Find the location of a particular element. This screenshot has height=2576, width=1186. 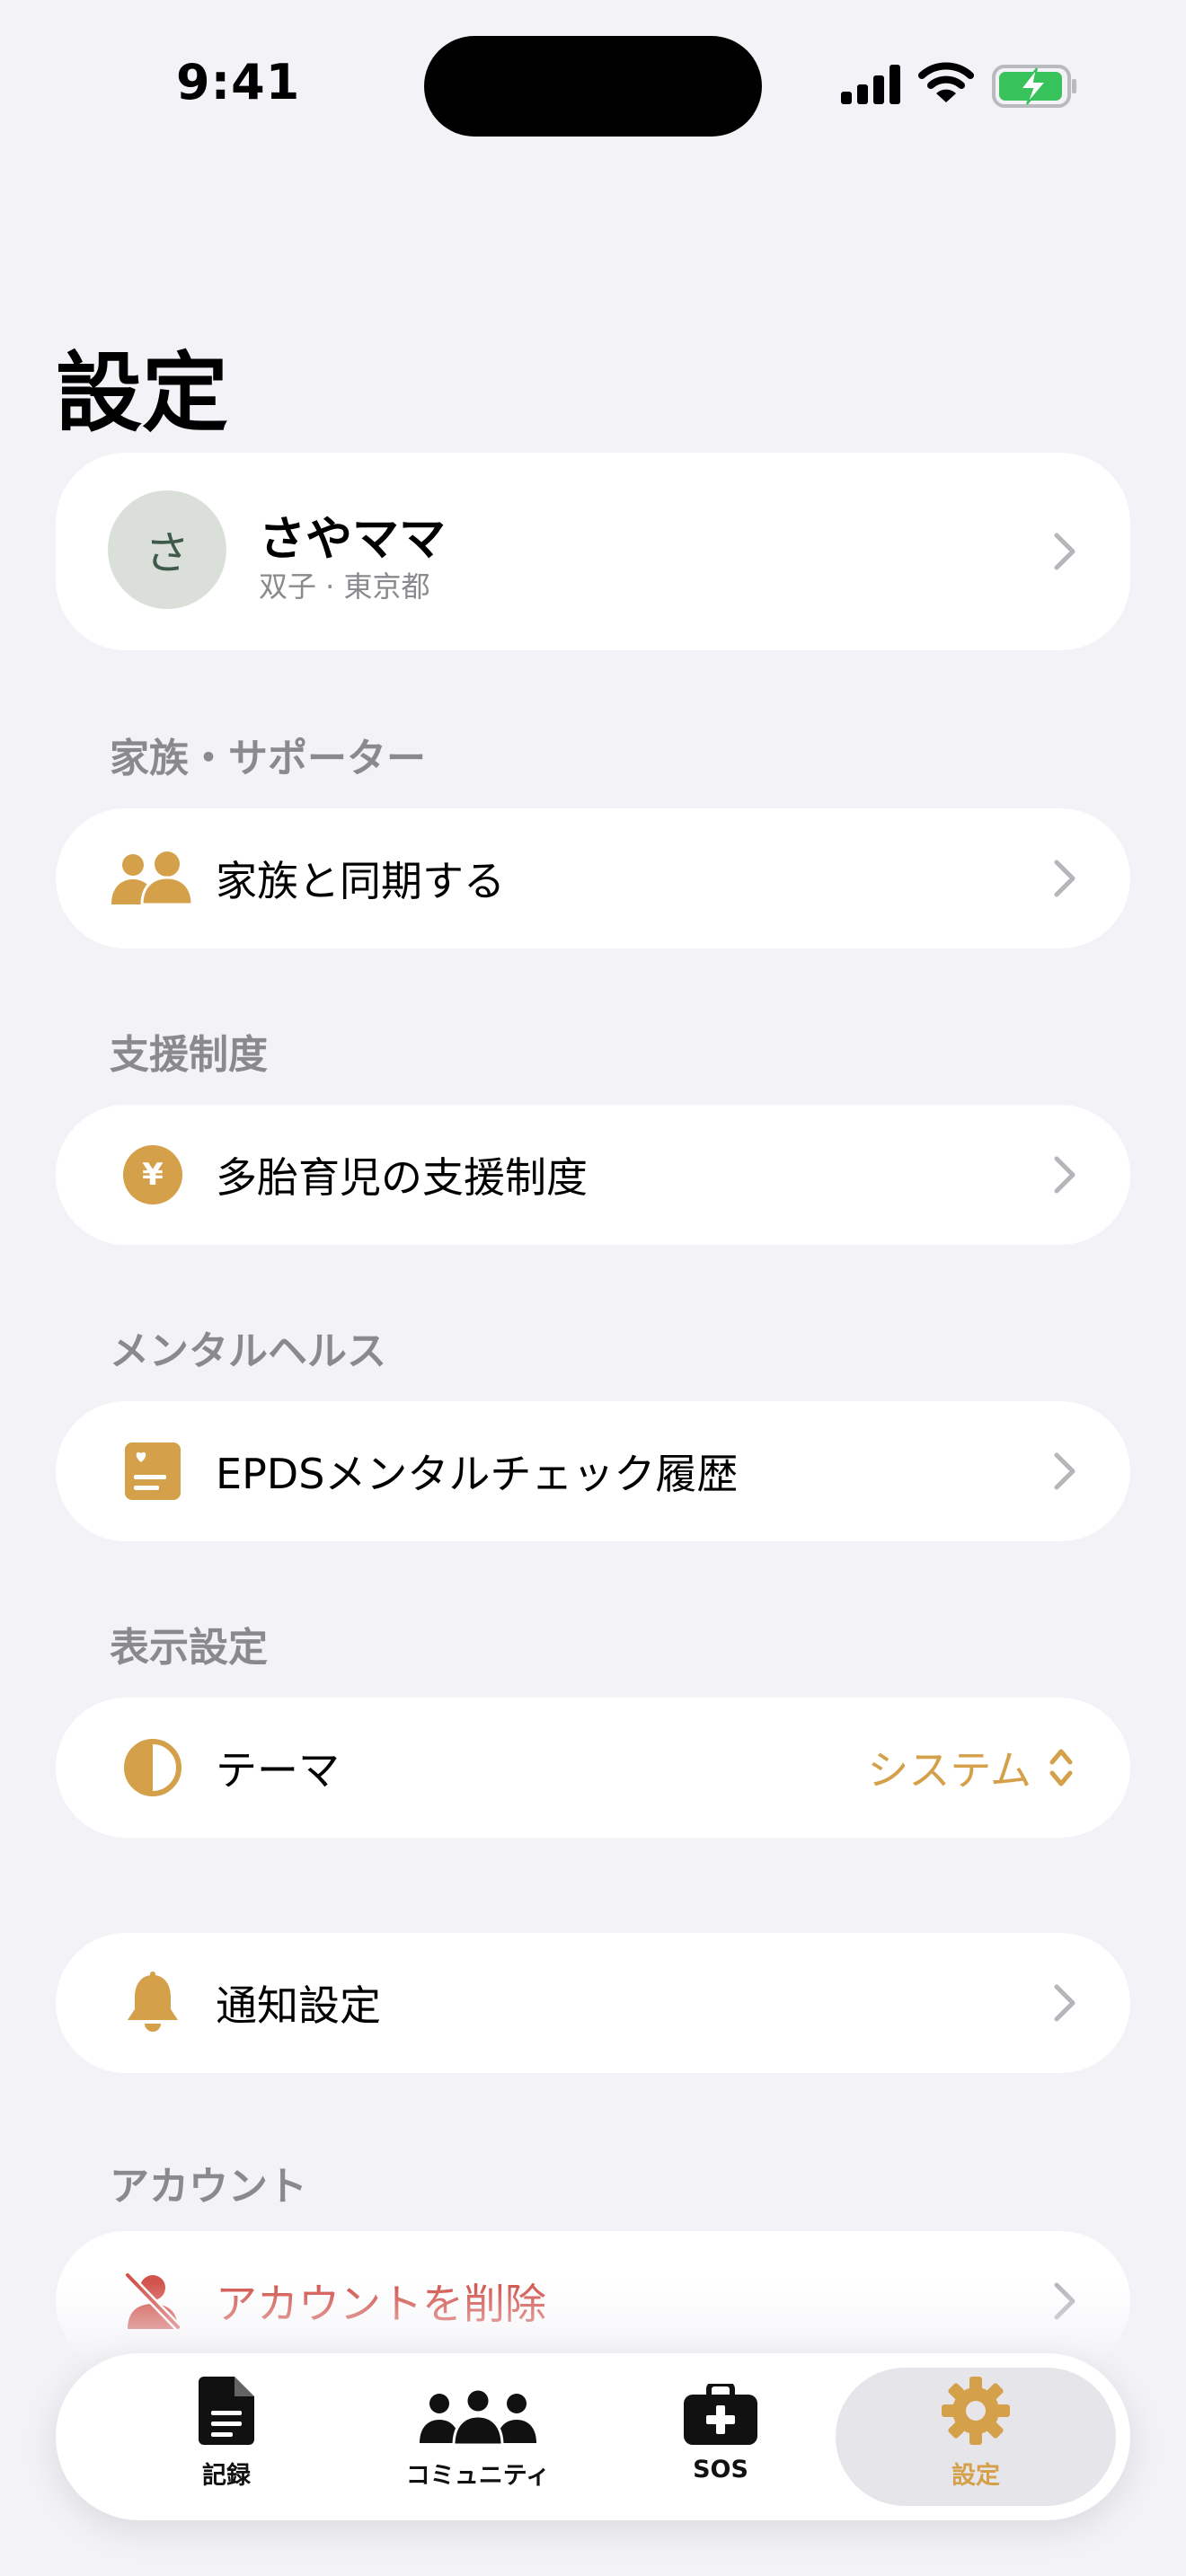

community-icon is located at coordinates (478, 2406).